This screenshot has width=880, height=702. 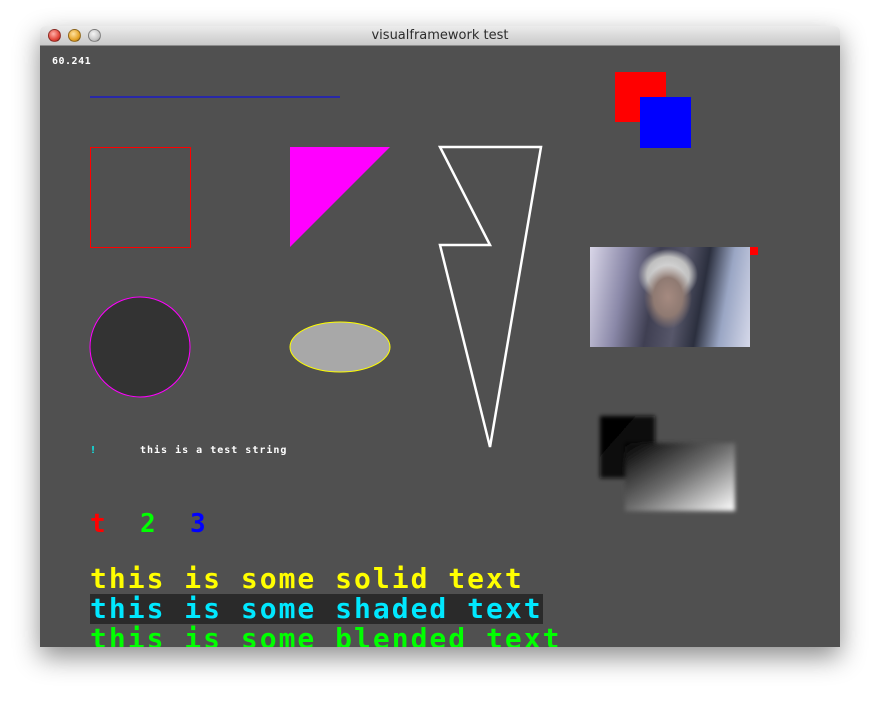 What do you see at coordinates (148, 524) in the screenshot?
I see `green-glyph: 2` at bounding box center [148, 524].